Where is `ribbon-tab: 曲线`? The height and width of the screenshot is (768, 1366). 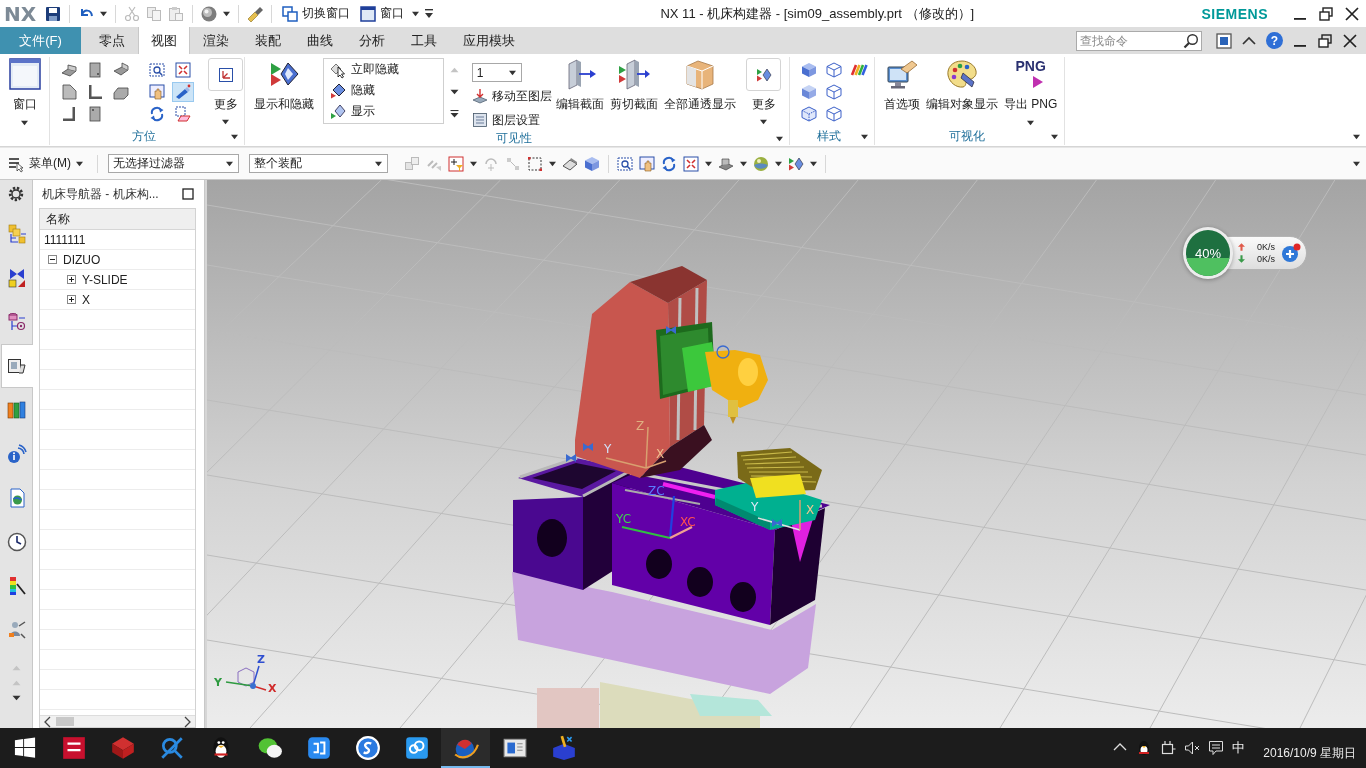 ribbon-tab: 曲线 is located at coordinates (320, 40).